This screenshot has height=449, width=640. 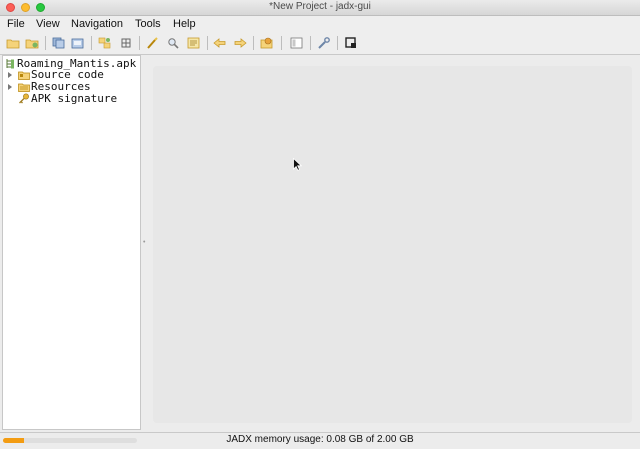 What do you see at coordinates (126, 43) in the screenshot?
I see `flatten-packages-icon` at bounding box center [126, 43].